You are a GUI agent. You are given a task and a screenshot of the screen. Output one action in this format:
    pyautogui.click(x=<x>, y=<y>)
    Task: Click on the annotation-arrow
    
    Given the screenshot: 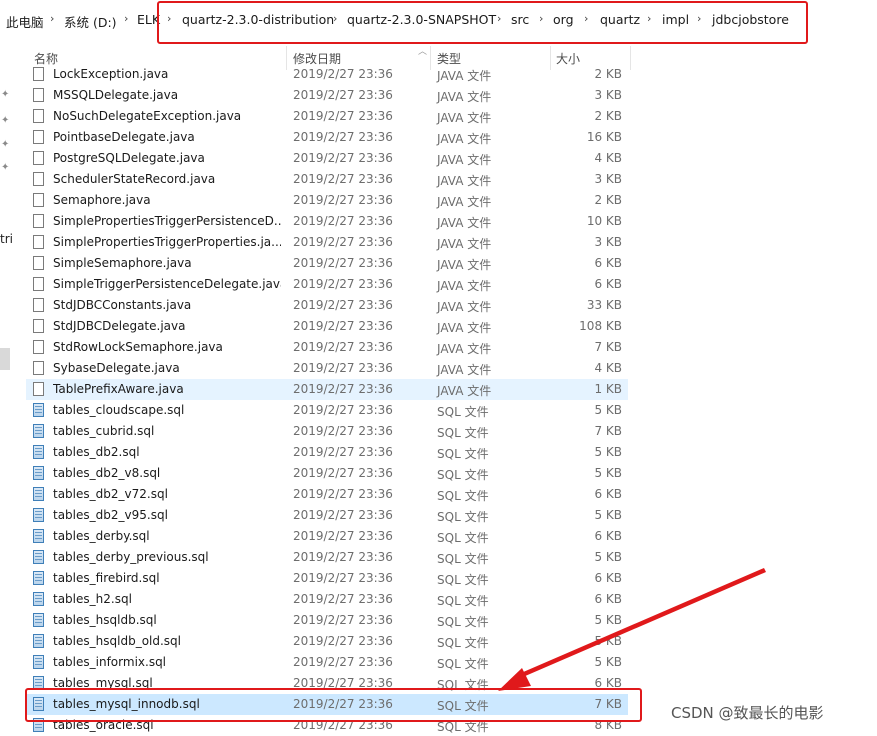 What is the action you would take?
    pyautogui.click(x=632, y=629)
    